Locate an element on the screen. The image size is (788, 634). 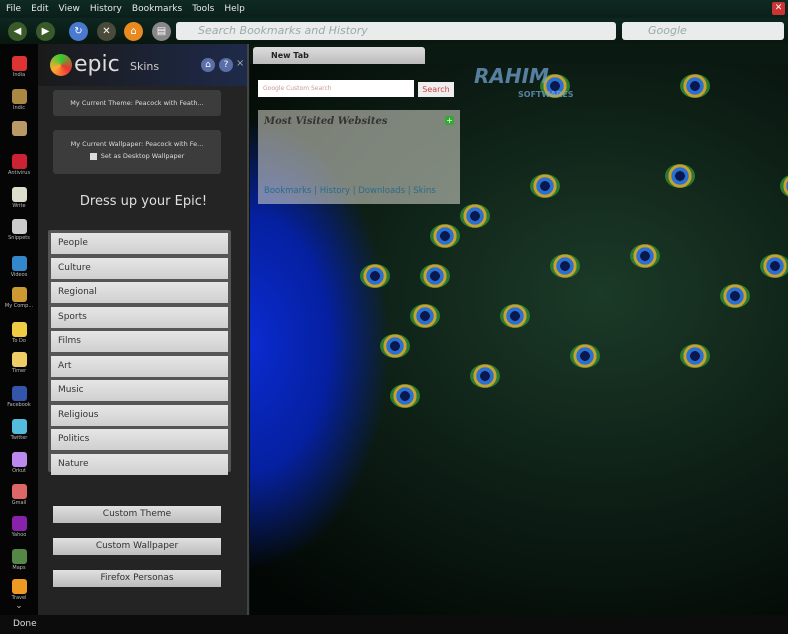
sidebar-item-videos: Videos is located at coordinates (19, 267).